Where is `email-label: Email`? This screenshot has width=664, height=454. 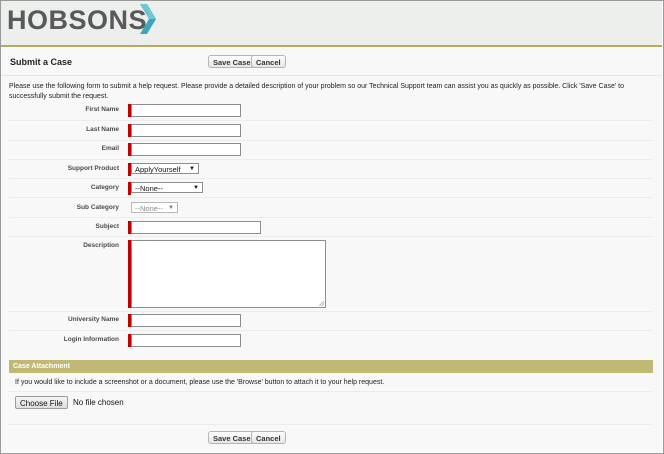 email-label: Email is located at coordinates (110, 148).